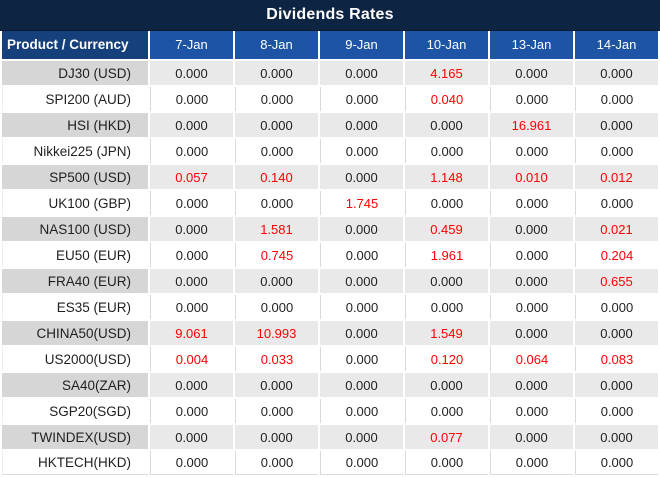  What do you see at coordinates (276, 359) in the screenshot?
I see `value-cell: 0.033` at bounding box center [276, 359].